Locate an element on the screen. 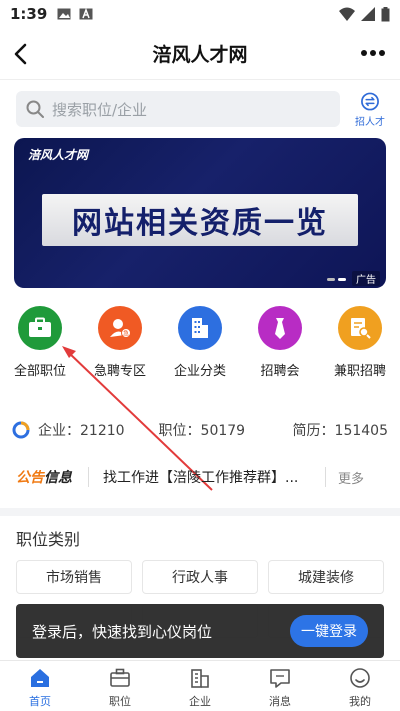  tab-label: 我的 is located at coordinates (360, 701).